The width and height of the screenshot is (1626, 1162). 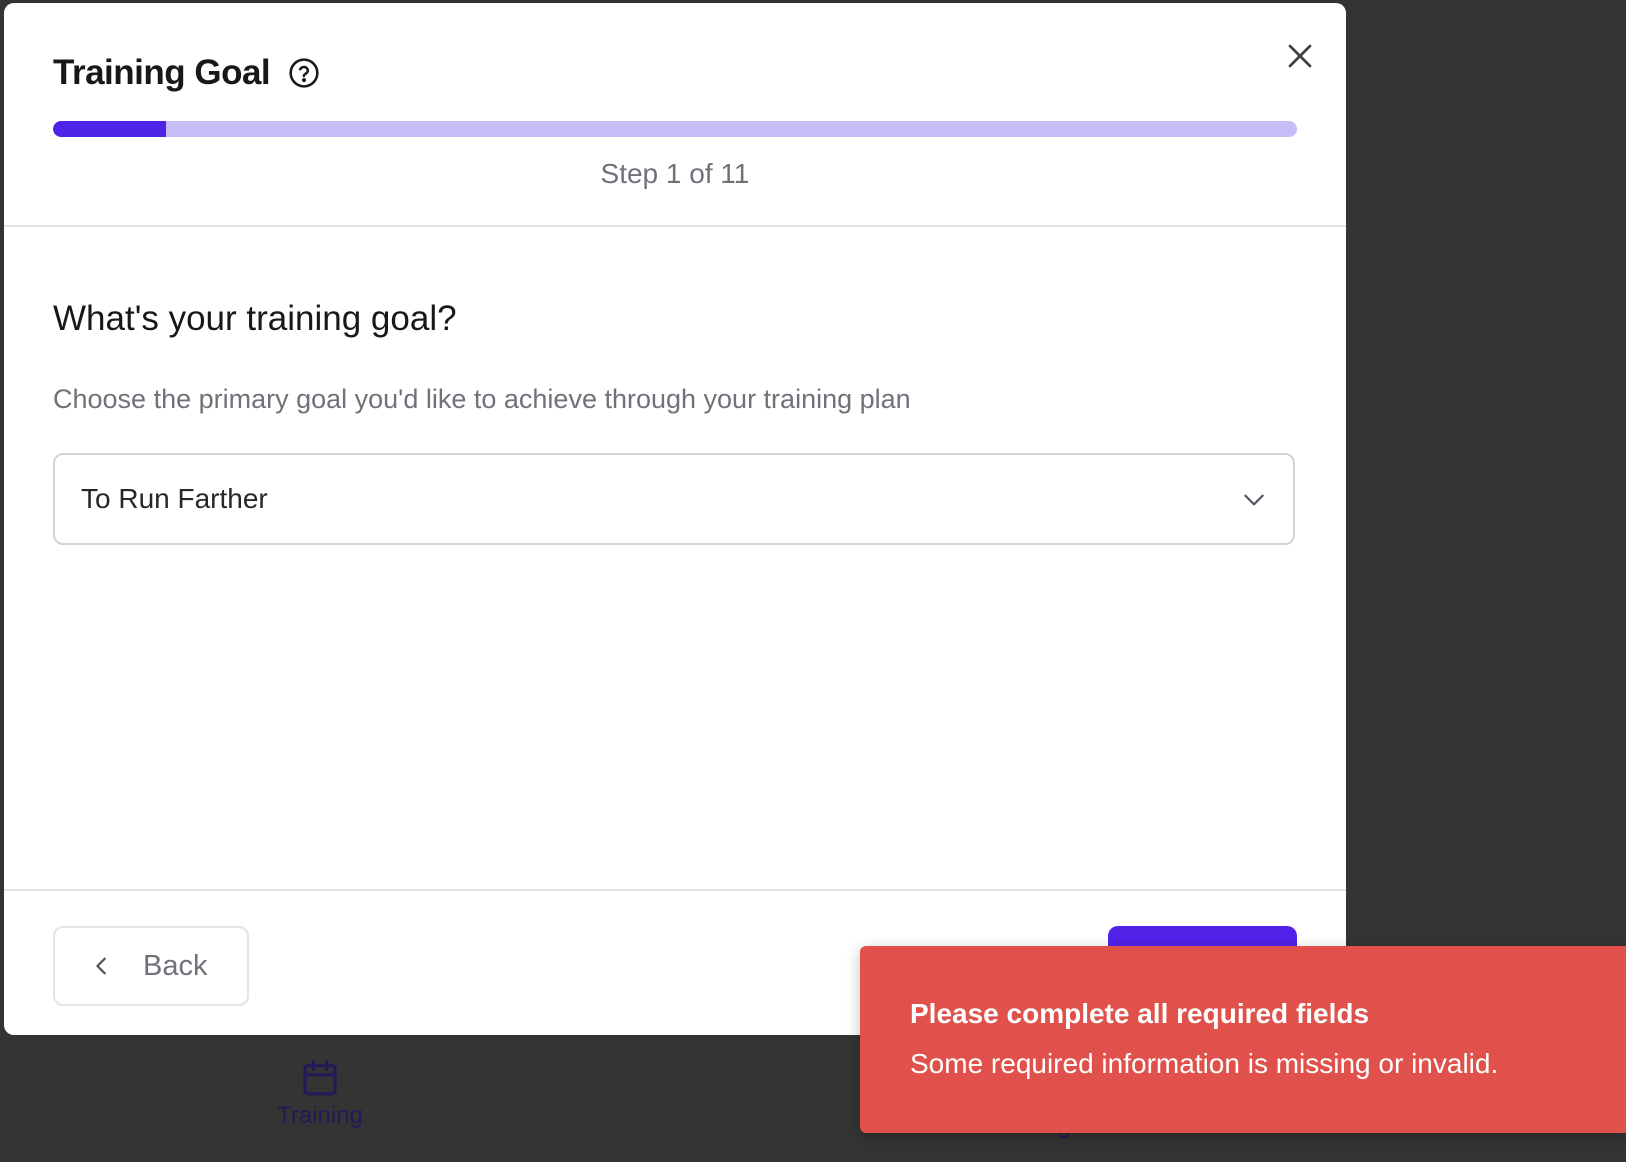 I want to click on back-button-label: Back, so click(x=175, y=965).